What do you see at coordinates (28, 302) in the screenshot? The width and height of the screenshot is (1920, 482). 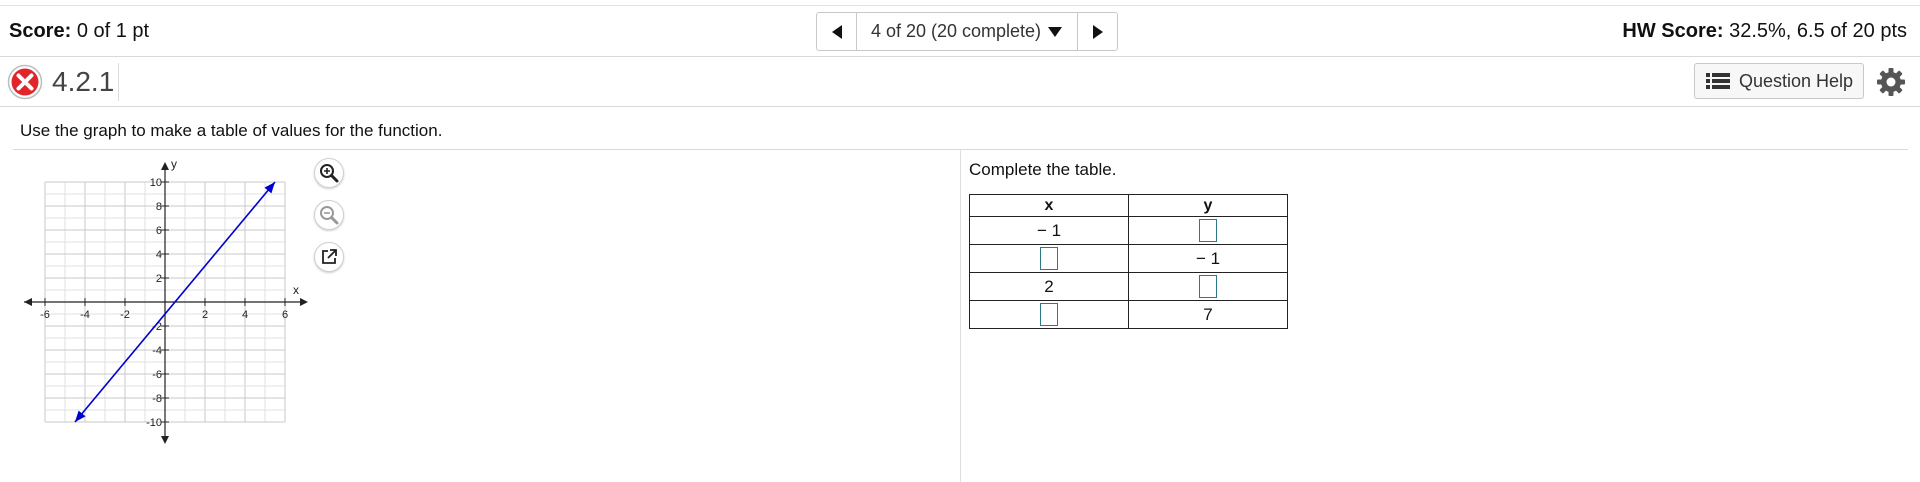 I see `x-axis-arrow-left` at bounding box center [28, 302].